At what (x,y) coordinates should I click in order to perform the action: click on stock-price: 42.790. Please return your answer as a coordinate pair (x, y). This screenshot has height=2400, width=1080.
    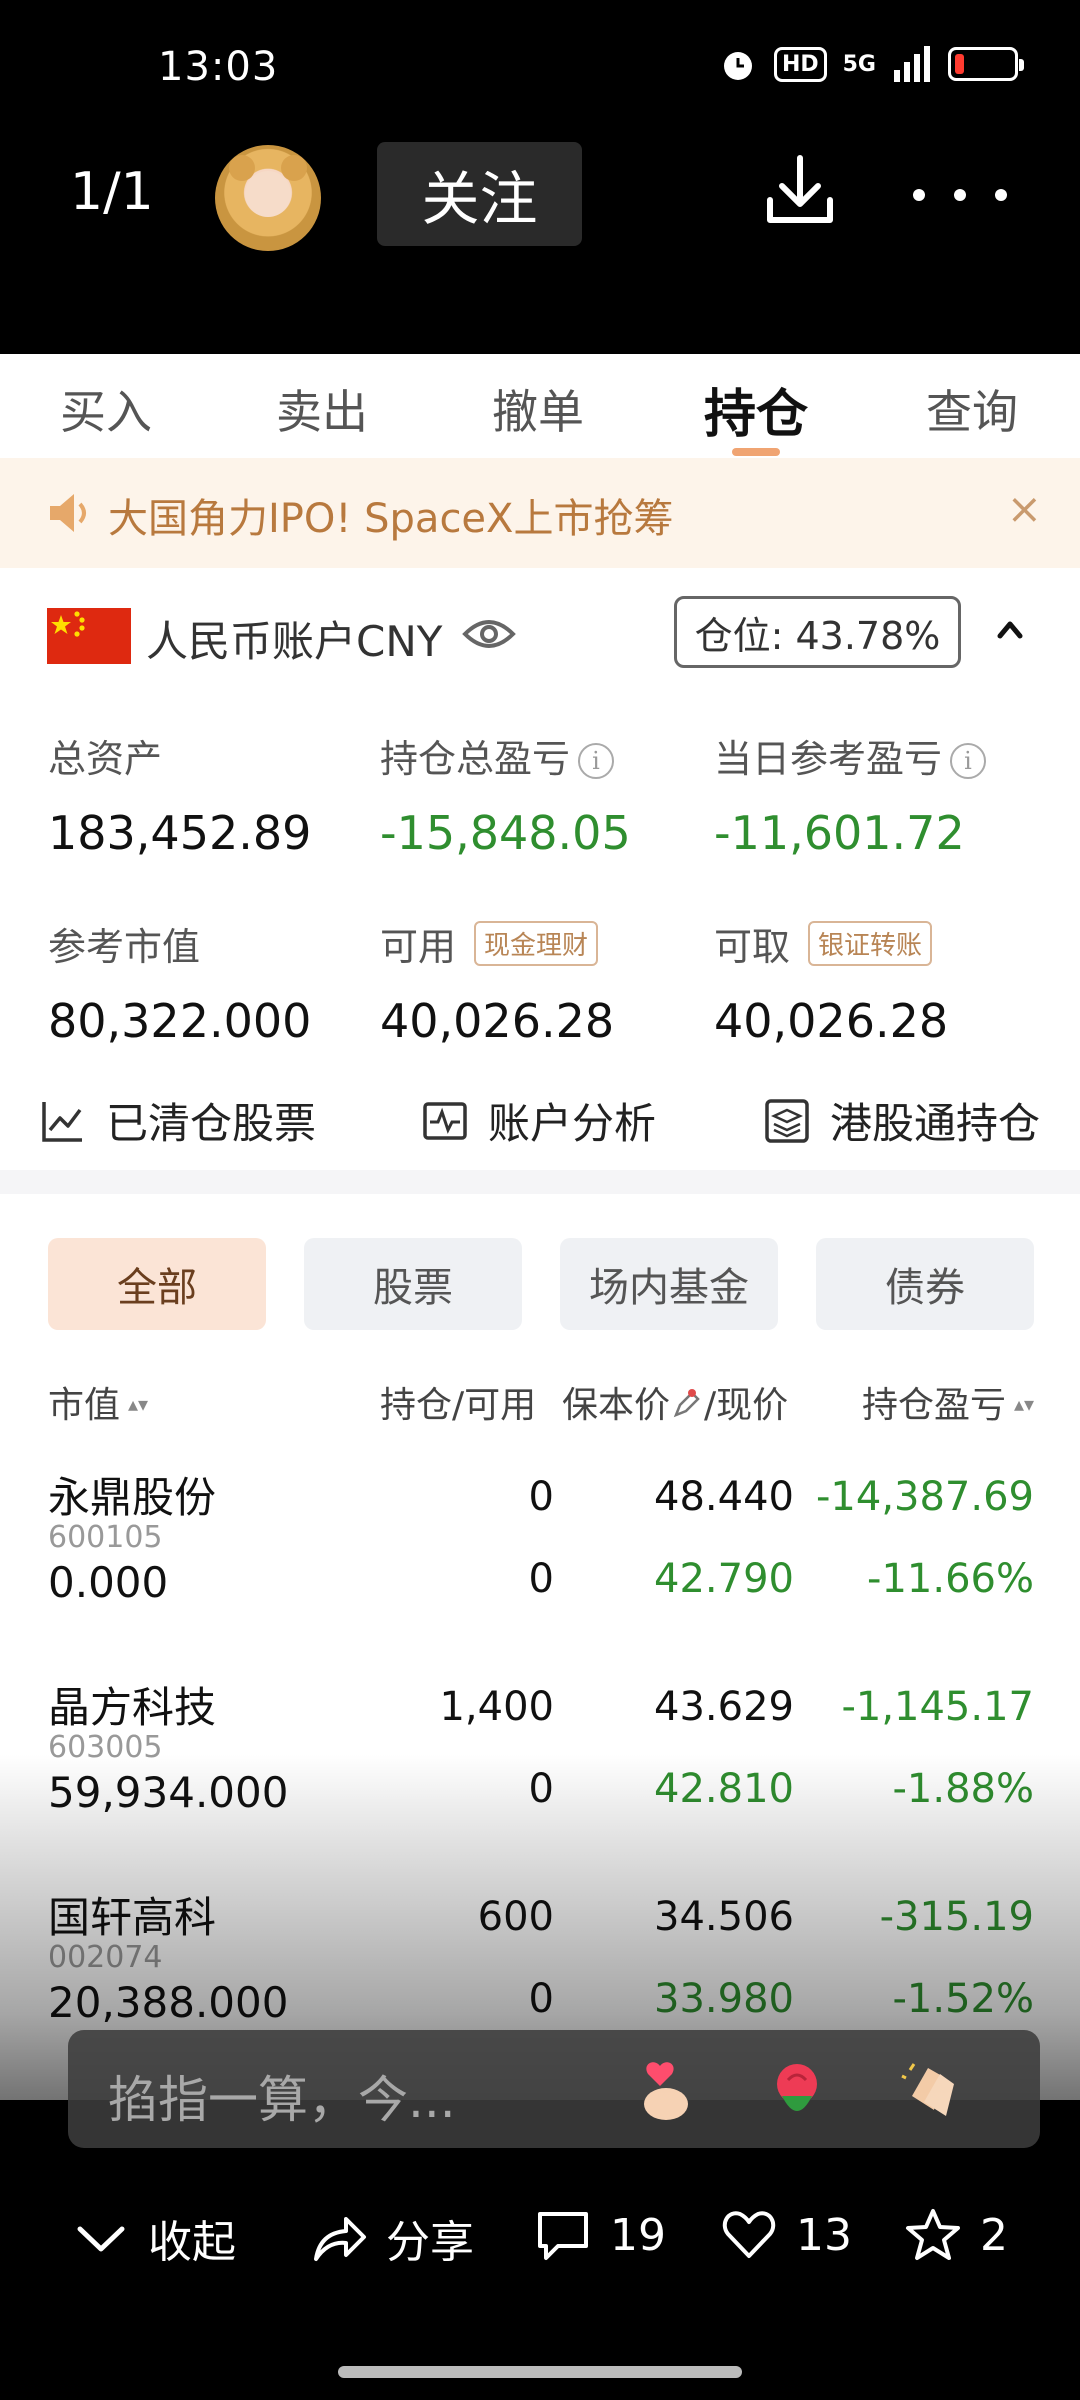
    Looking at the image, I should click on (724, 1579).